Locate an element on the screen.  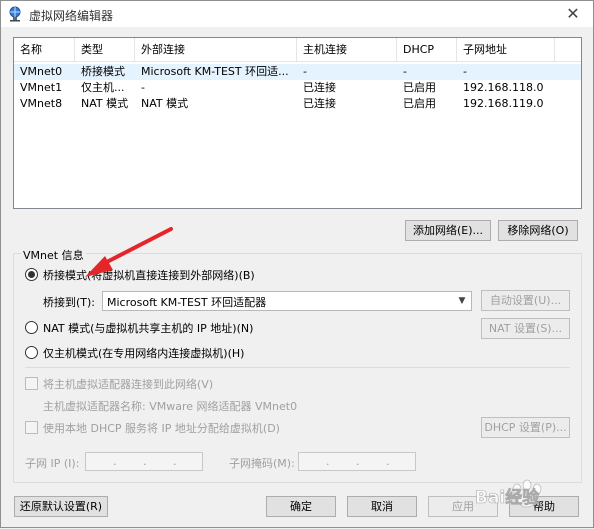
use-dhcp-checkbox is located at coordinates (31, 427).